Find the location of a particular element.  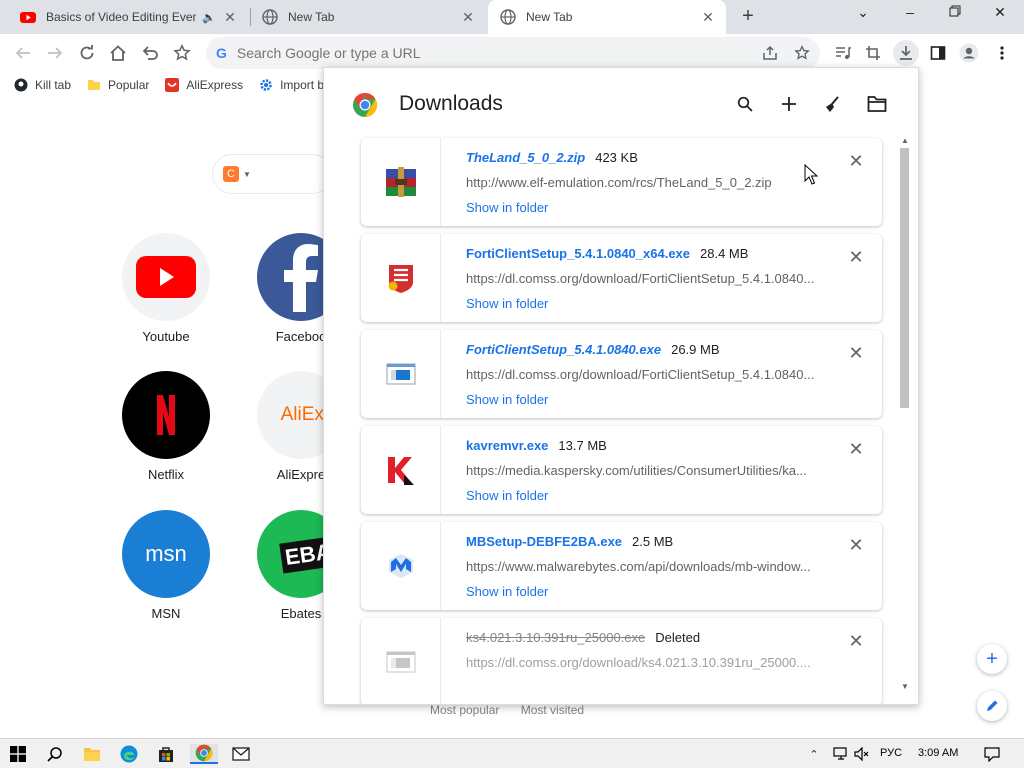

shortcut-netflix: Netflix is located at coordinates (166, 426).